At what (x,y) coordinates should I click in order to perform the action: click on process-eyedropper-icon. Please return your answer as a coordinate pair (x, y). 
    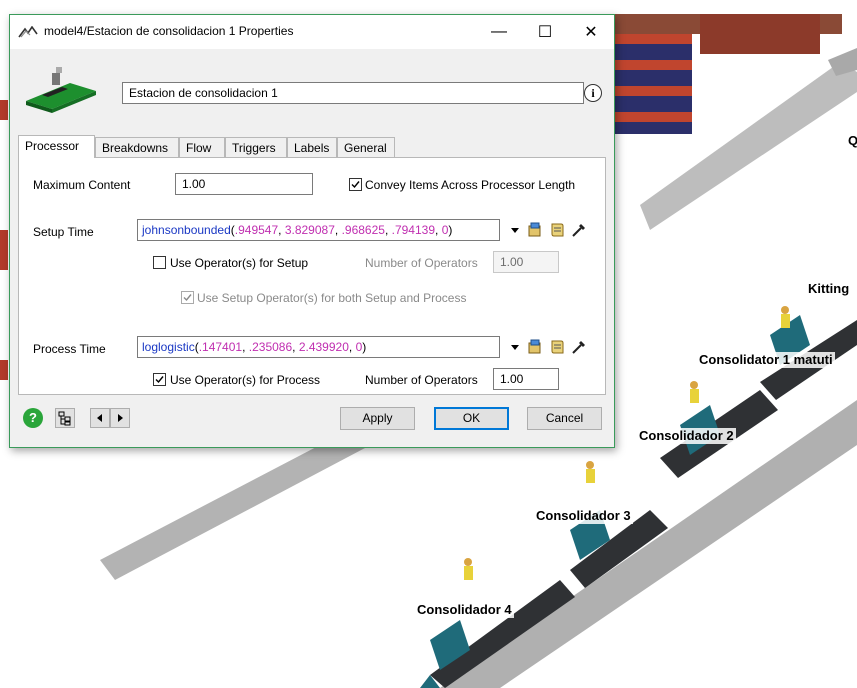
    Looking at the image, I should click on (579, 347).